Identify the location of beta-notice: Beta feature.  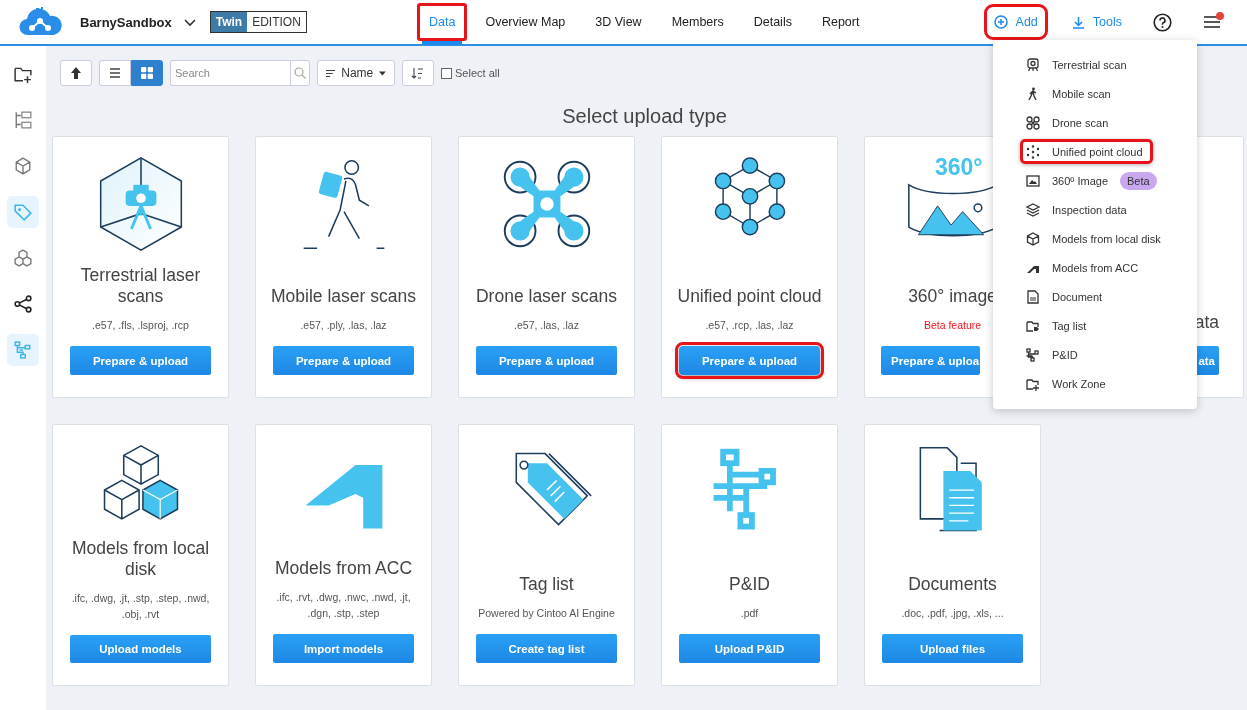
(952, 325).